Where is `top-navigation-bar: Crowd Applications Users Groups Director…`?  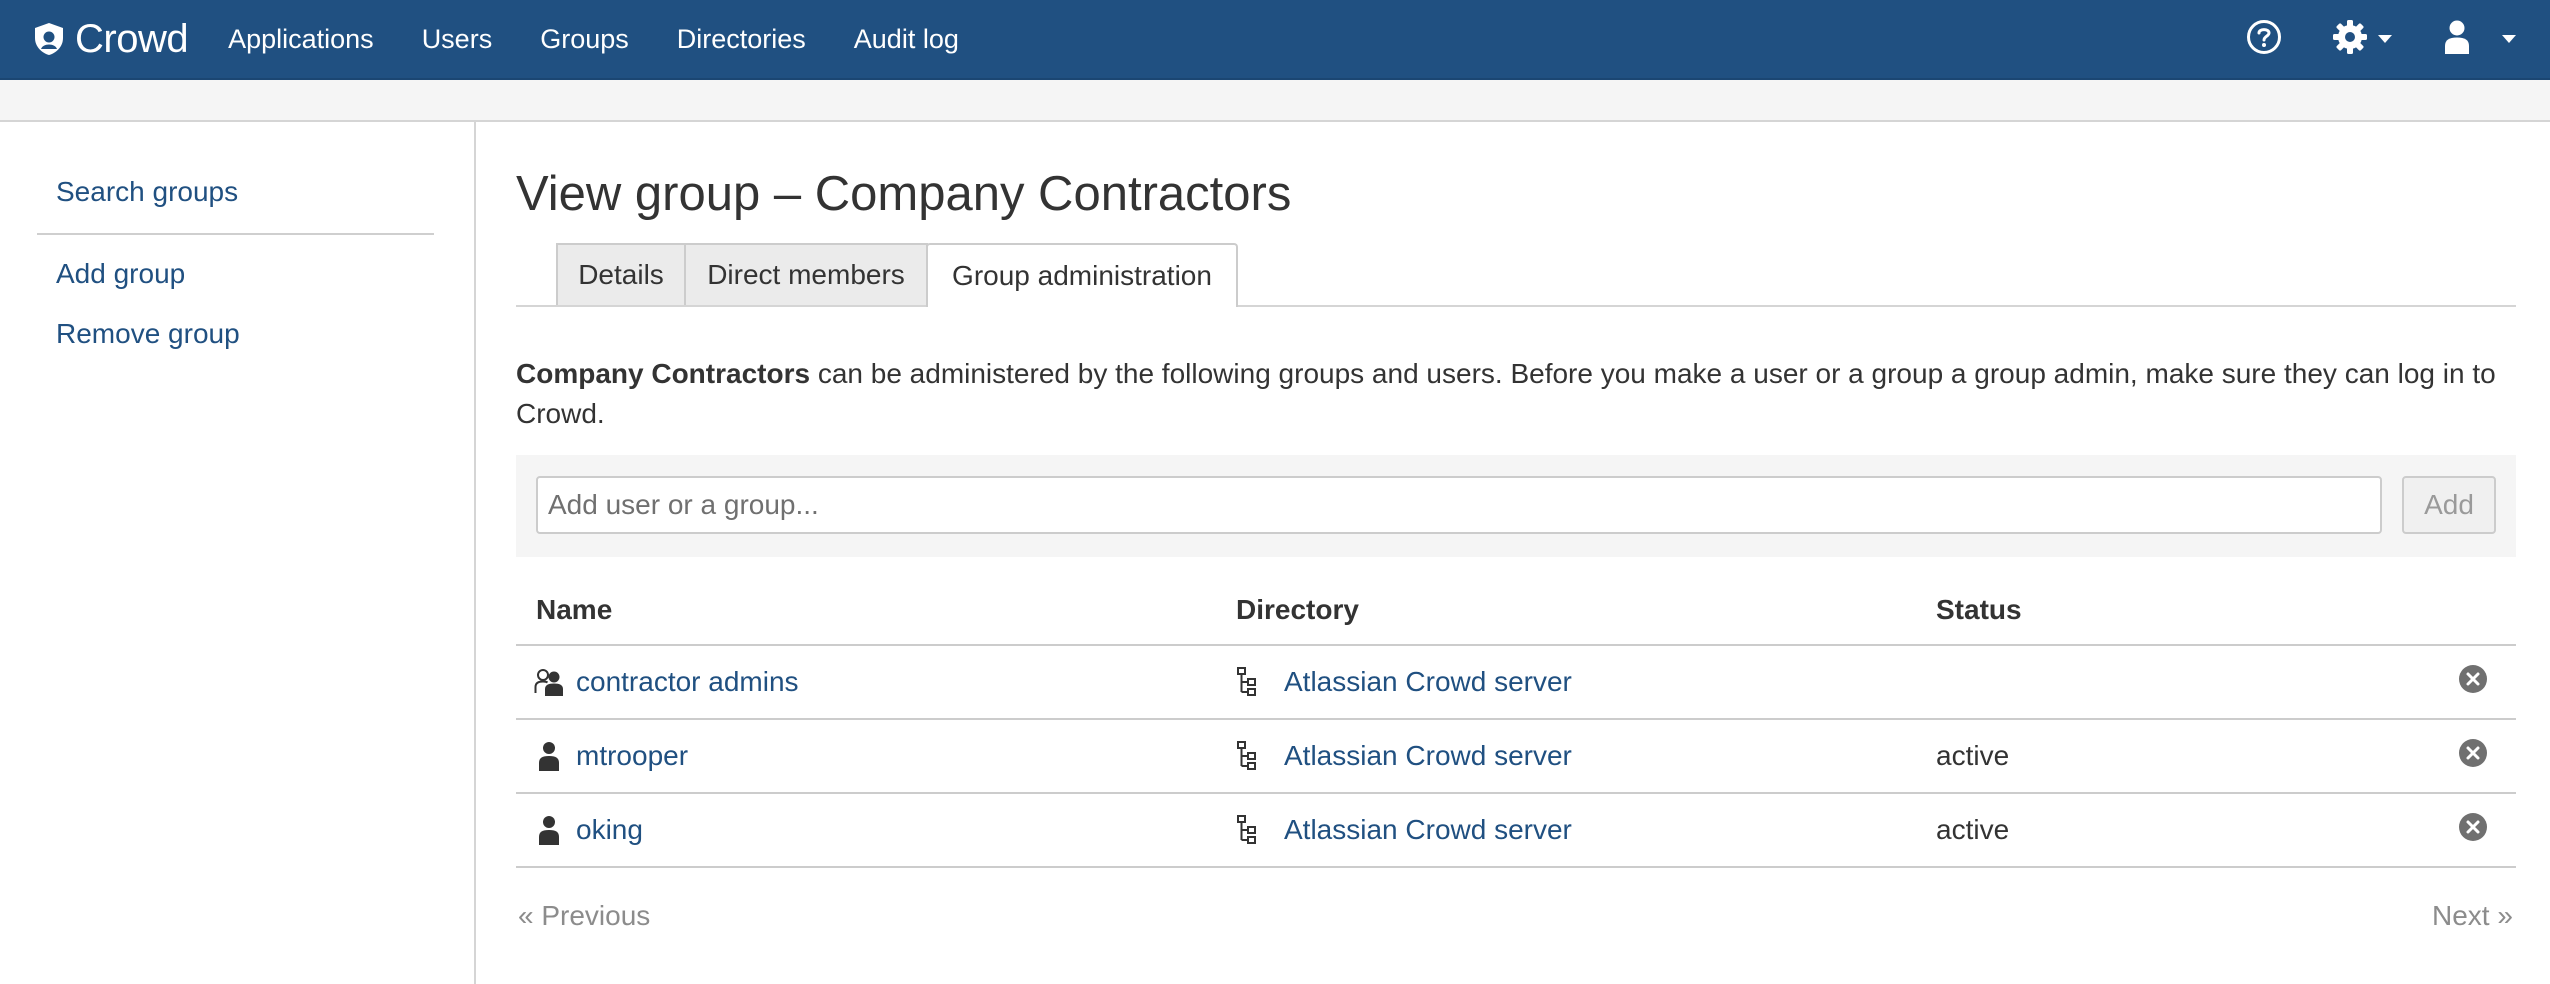
top-navigation-bar: Crowd Applications Users Groups Director… is located at coordinates (1275, 40).